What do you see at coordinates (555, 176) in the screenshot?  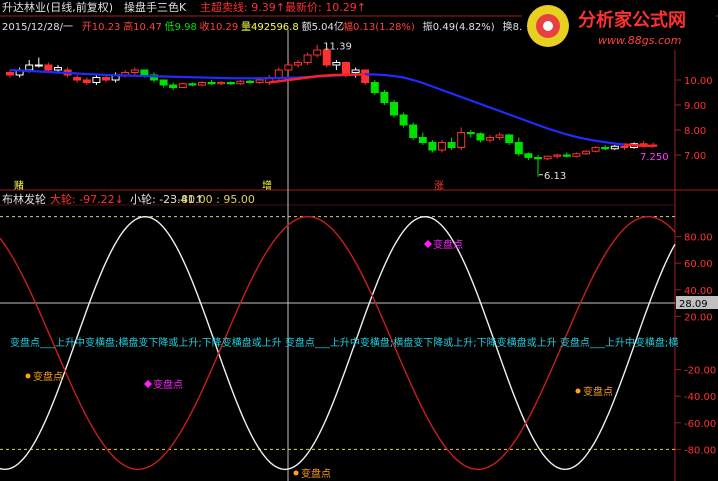 I see `low-annotation: 6.13` at bounding box center [555, 176].